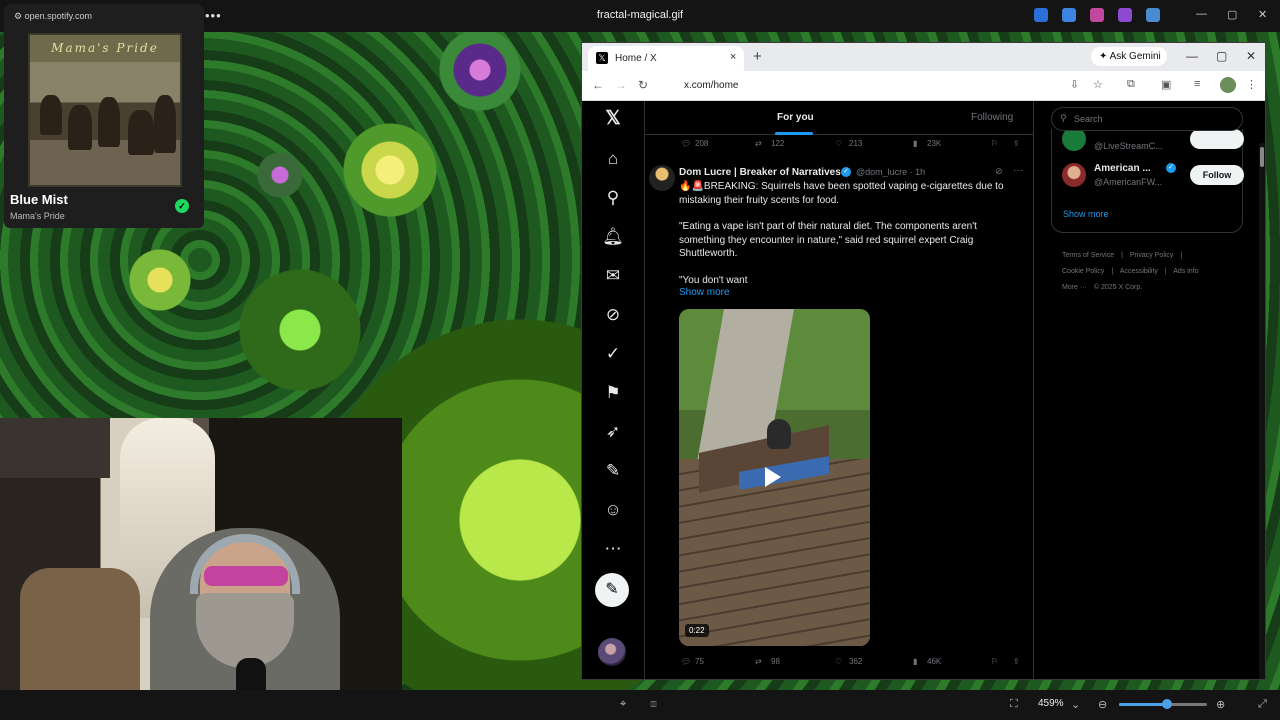  Describe the element at coordinates (1232, 14) in the screenshot. I see `maximize-button: ▢` at that location.